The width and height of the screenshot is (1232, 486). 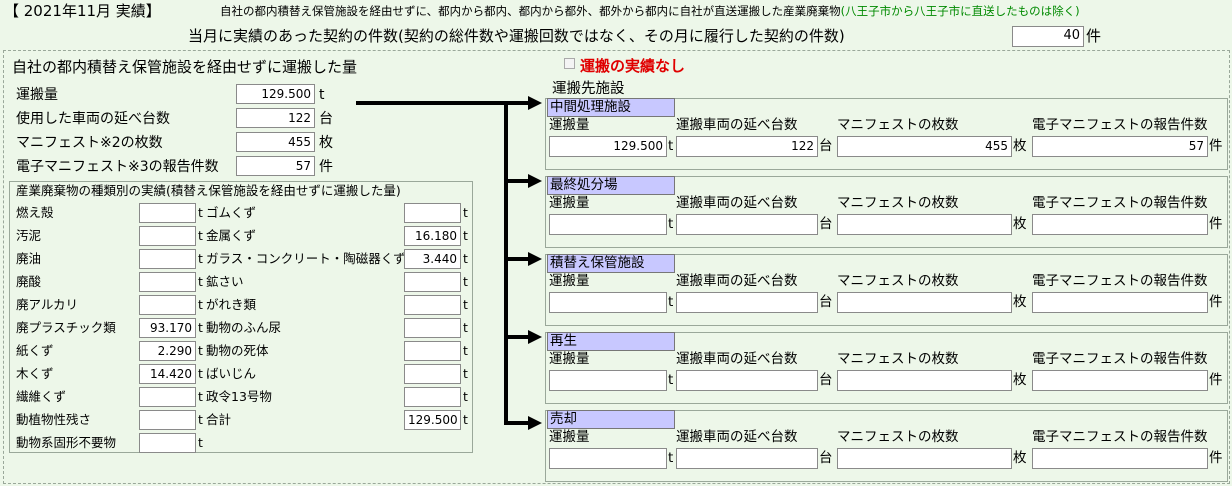 I want to click on arrow-main-line, so click(x=432, y=103).